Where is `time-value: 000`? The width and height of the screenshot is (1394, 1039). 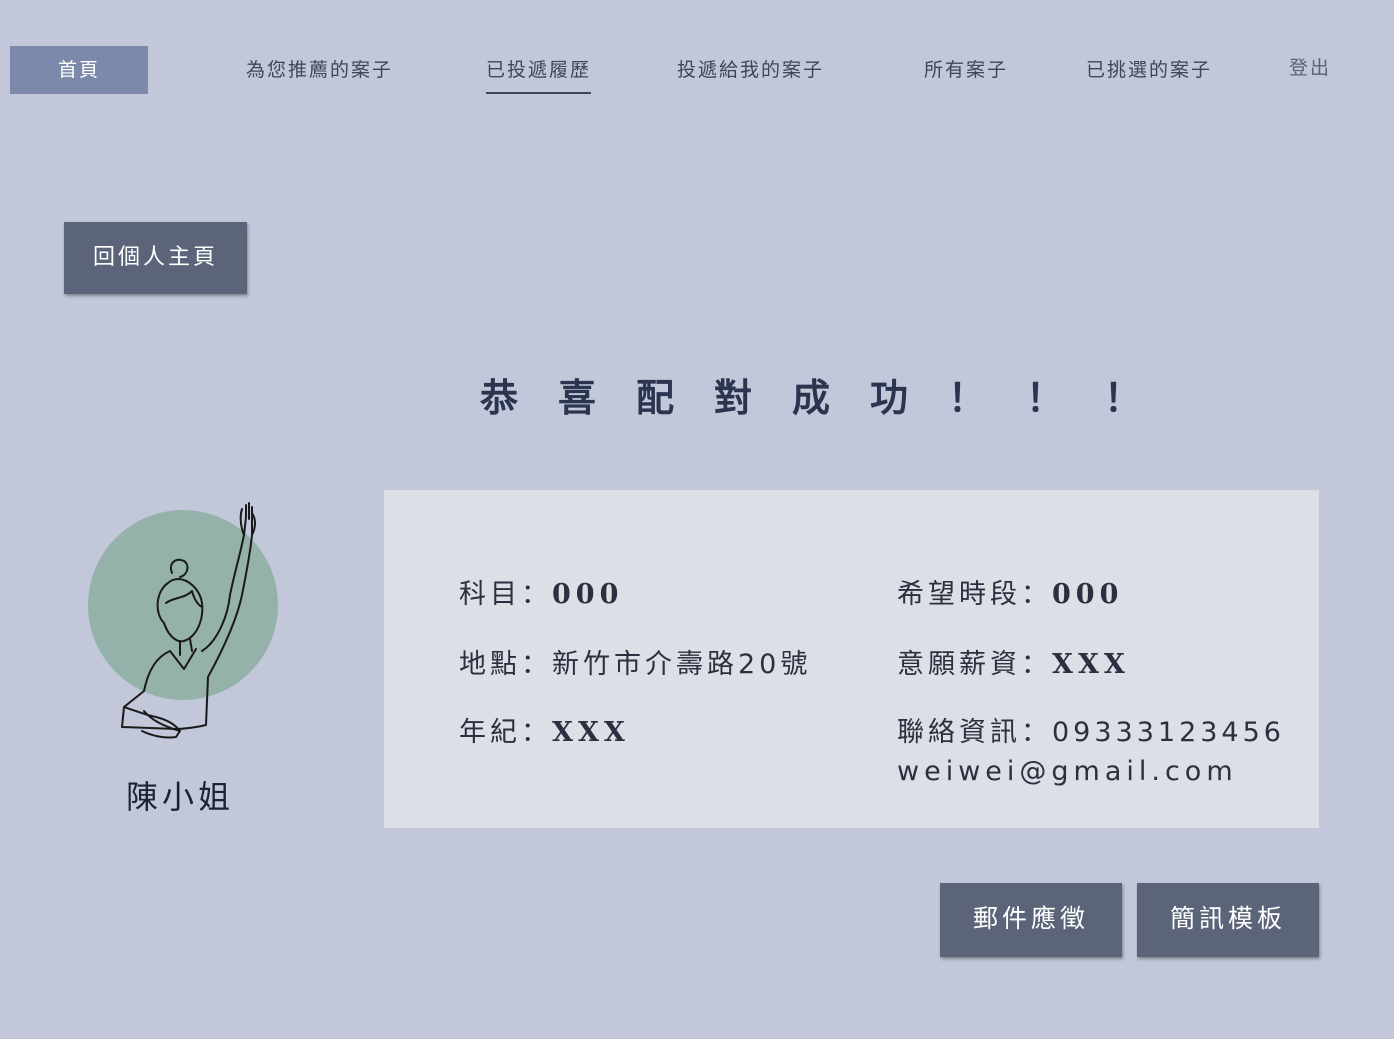 time-value: 000 is located at coordinates (1088, 594).